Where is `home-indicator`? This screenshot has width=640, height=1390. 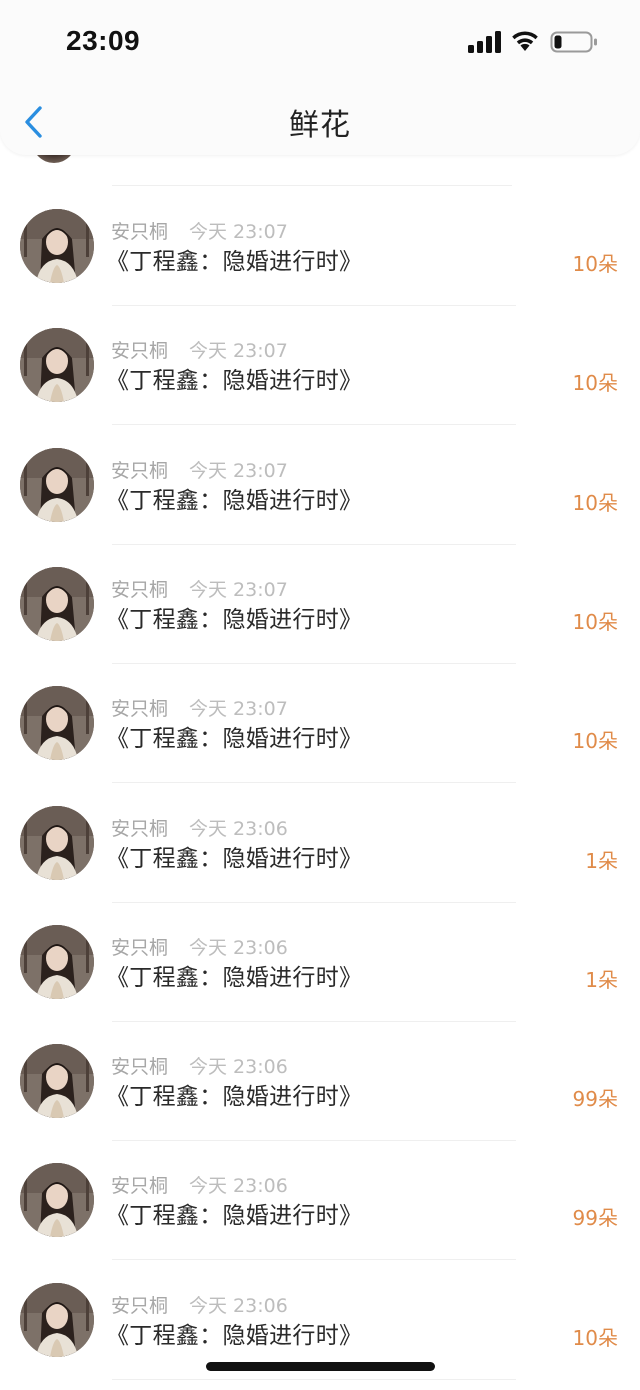 home-indicator is located at coordinates (320, 1366).